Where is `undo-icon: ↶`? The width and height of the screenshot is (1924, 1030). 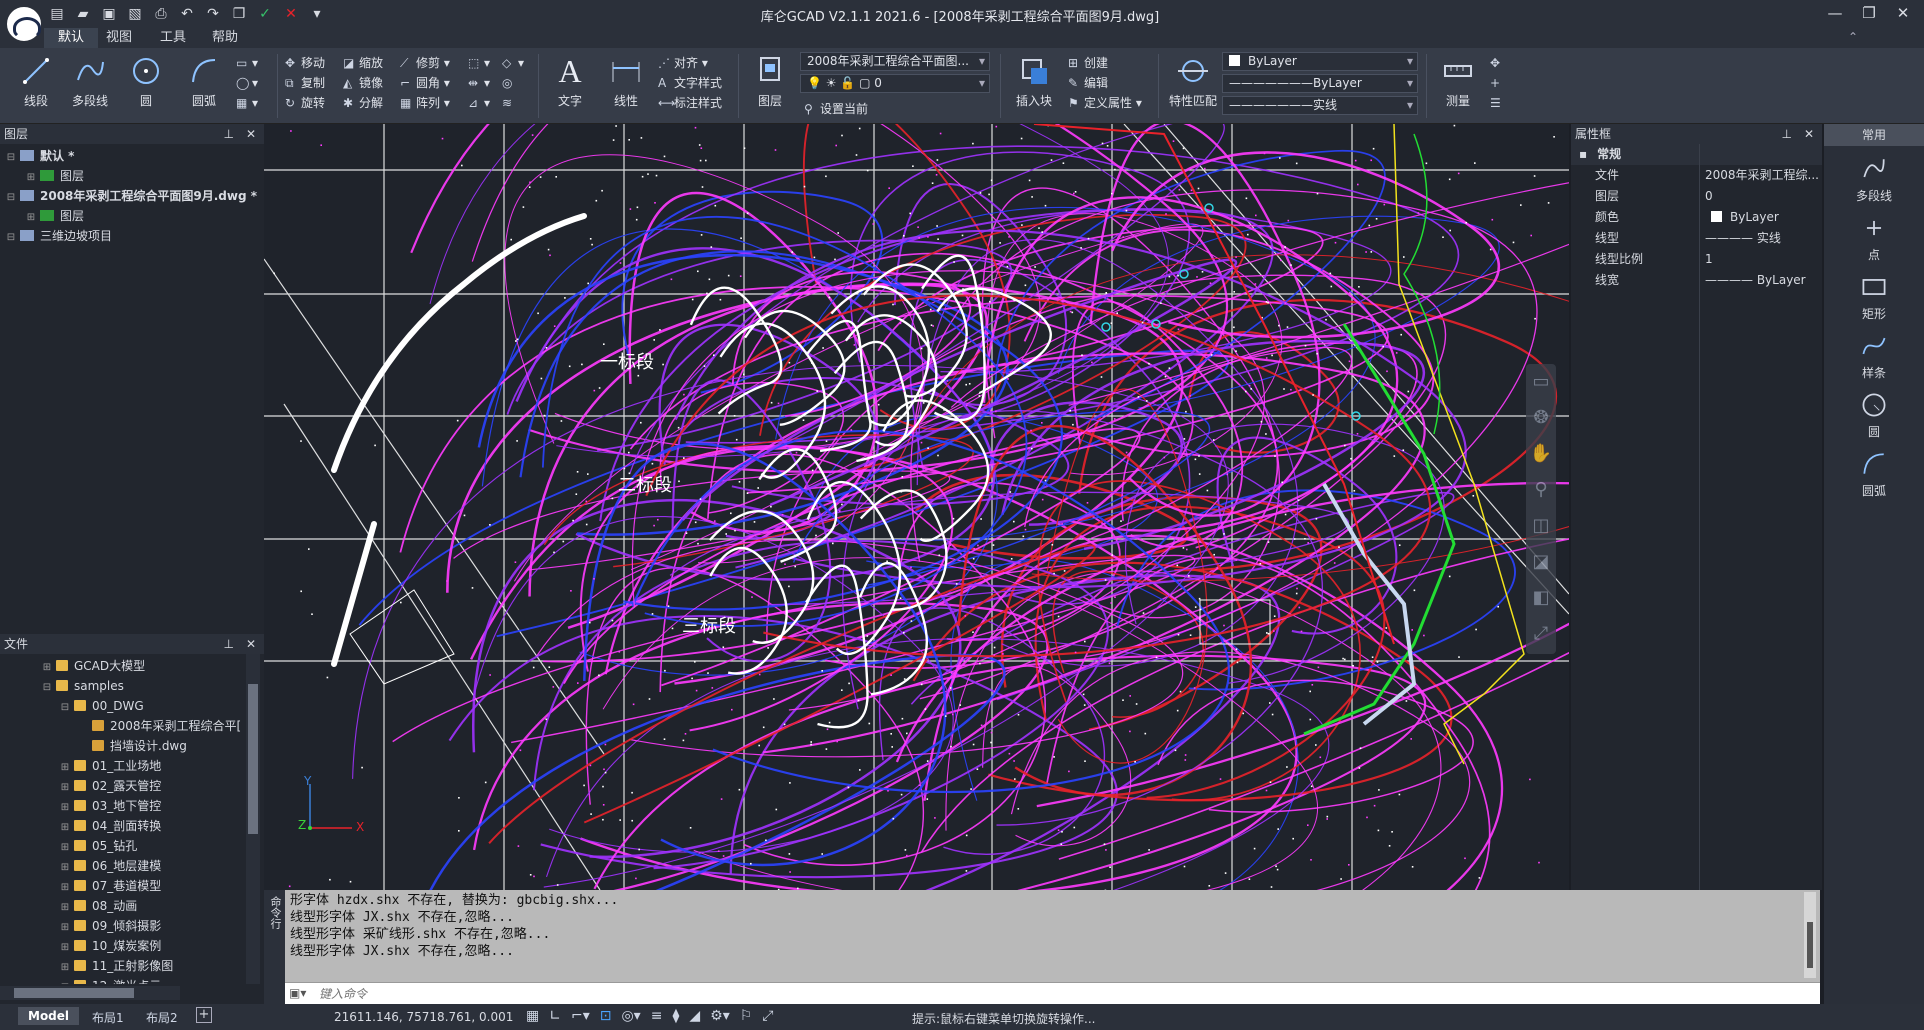 undo-icon: ↶ is located at coordinates (187, 14).